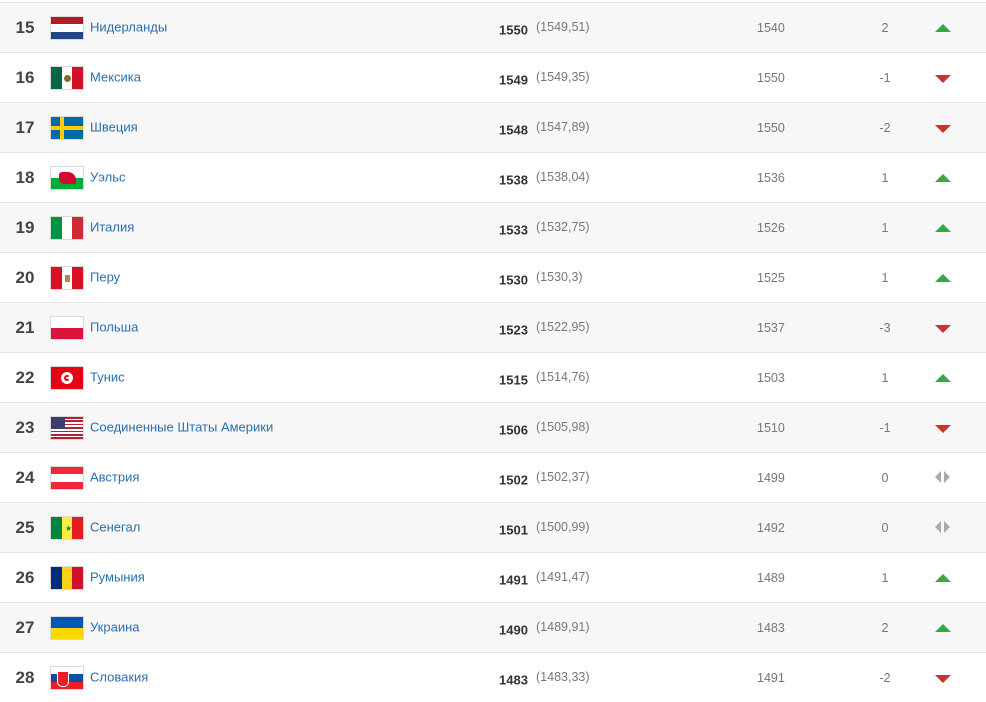 This screenshot has height=702, width=986. What do you see at coordinates (513, 530) in the screenshot?
I see `total-points: 1501` at bounding box center [513, 530].